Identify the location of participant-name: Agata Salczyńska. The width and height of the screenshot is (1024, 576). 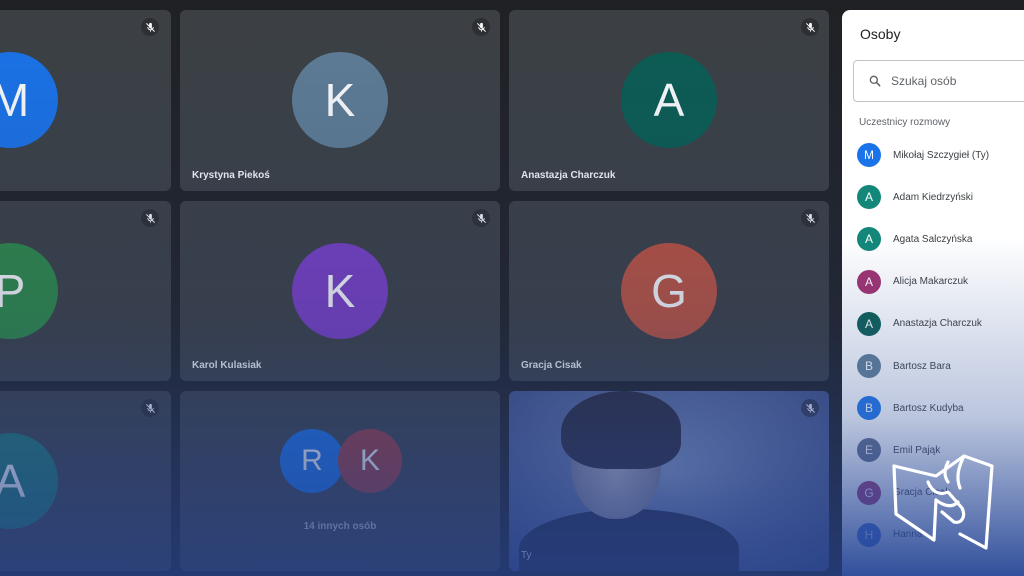
(933, 239).